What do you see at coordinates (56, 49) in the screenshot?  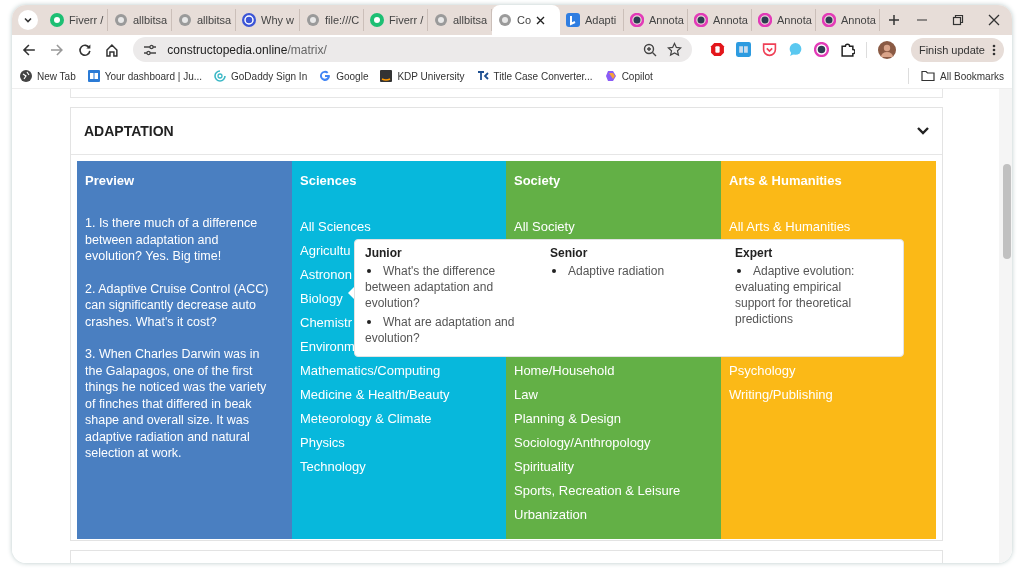 I see `forward-icon` at bounding box center [56, 49].